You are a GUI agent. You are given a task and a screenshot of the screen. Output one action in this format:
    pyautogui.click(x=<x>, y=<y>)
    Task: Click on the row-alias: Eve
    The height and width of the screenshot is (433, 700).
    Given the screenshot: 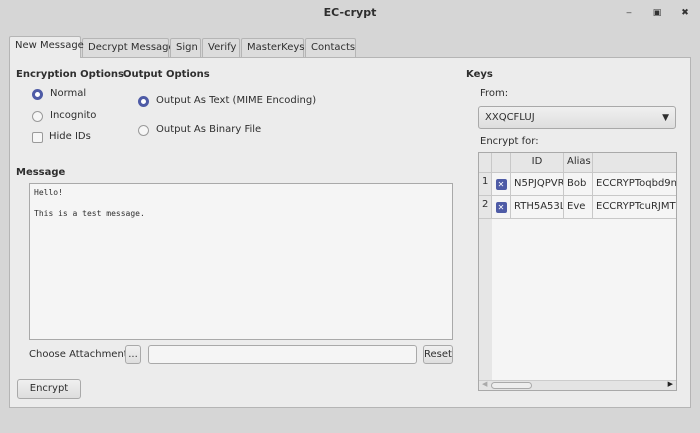 What is the action you would take?
    pyautogui.click(x=578, y=207)
    